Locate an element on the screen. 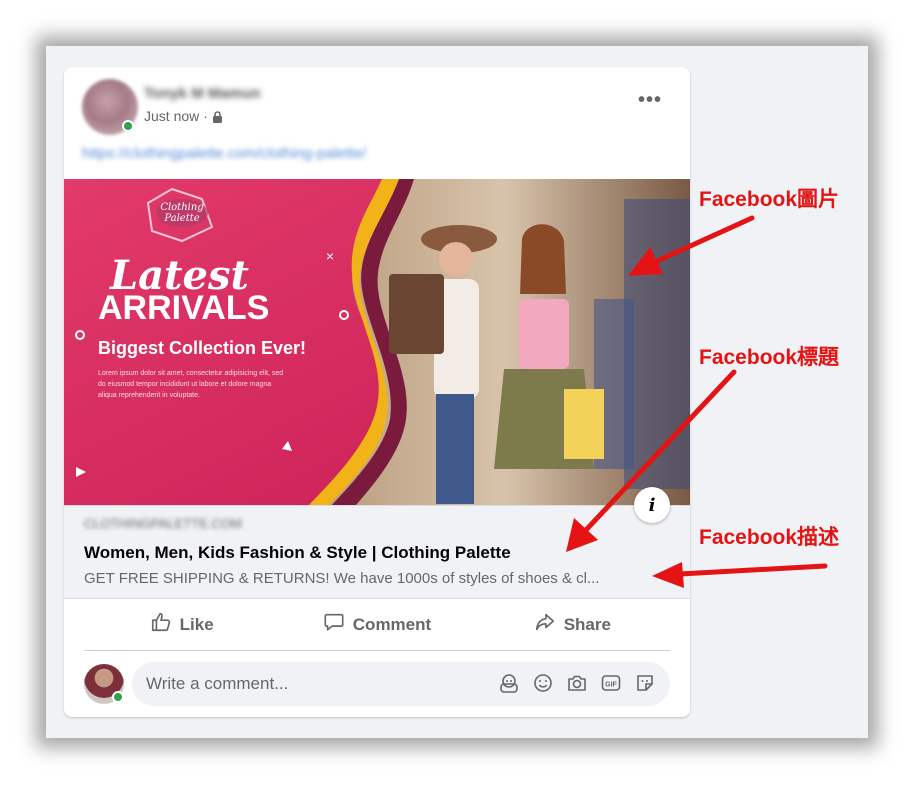 The width and height of the screenshot is (919, 786). share-button: Share is located at coordinates (572, 624).